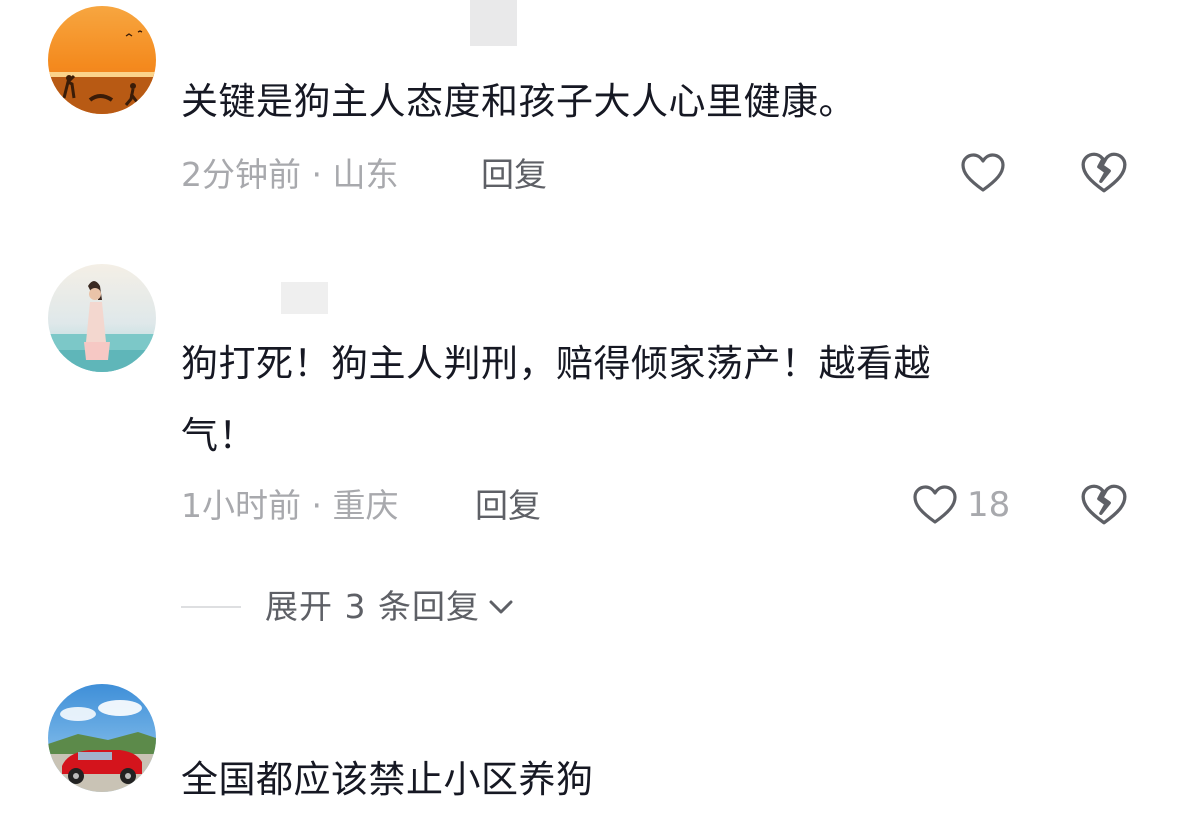  I want to click on expand-replies-label: 展开 3 条回复, so click(372, 606).